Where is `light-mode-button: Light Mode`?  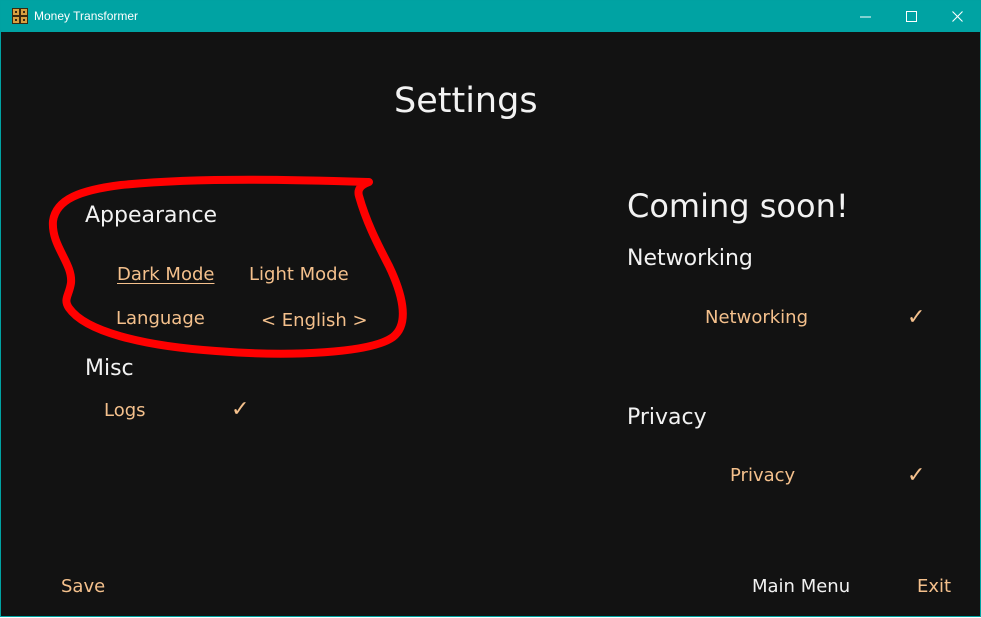 light-mode-button: Light Mode is located at coordinates (299, 274).